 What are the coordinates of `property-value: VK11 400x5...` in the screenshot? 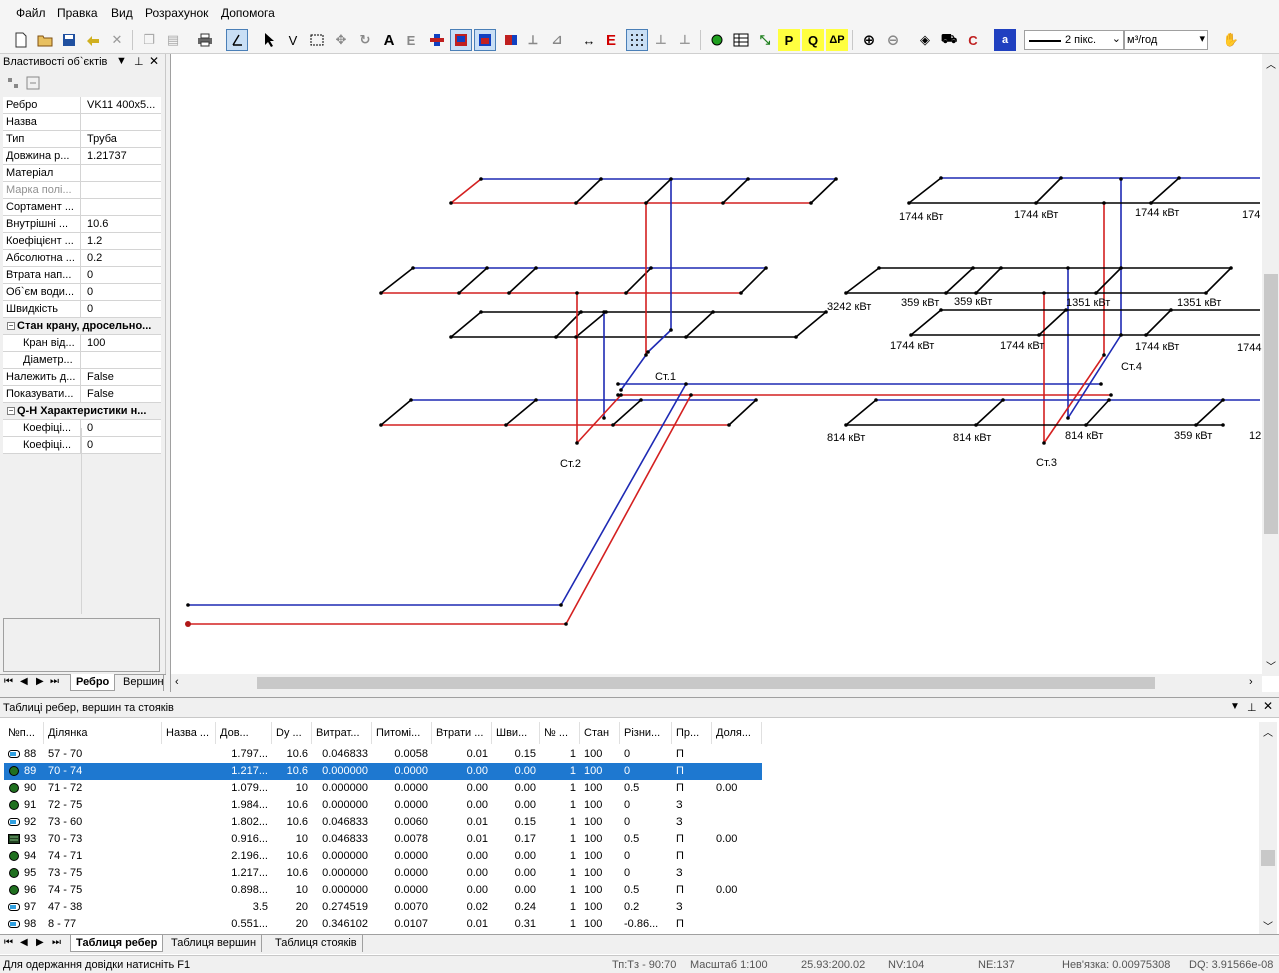 It's located at (123, 105).